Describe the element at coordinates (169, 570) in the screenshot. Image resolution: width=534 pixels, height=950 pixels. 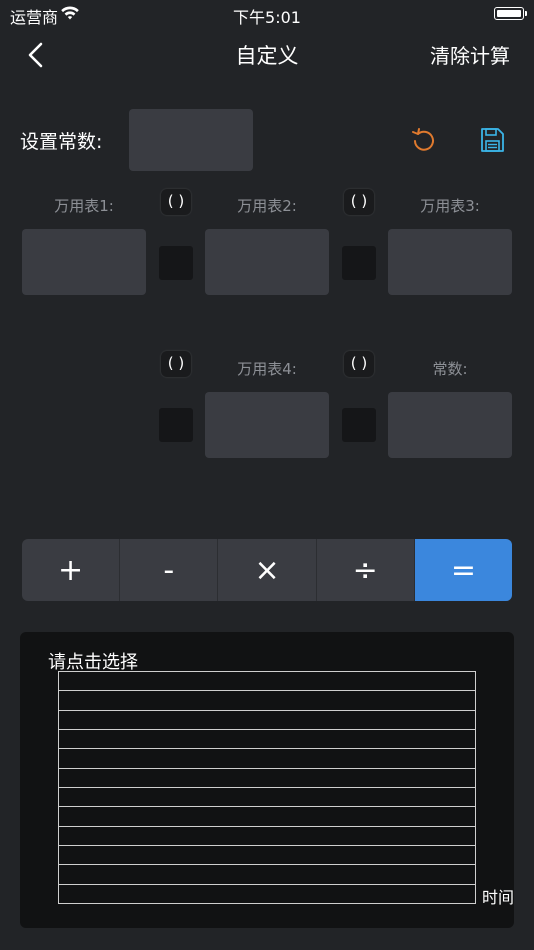
I see `minus-button: -` at that location.